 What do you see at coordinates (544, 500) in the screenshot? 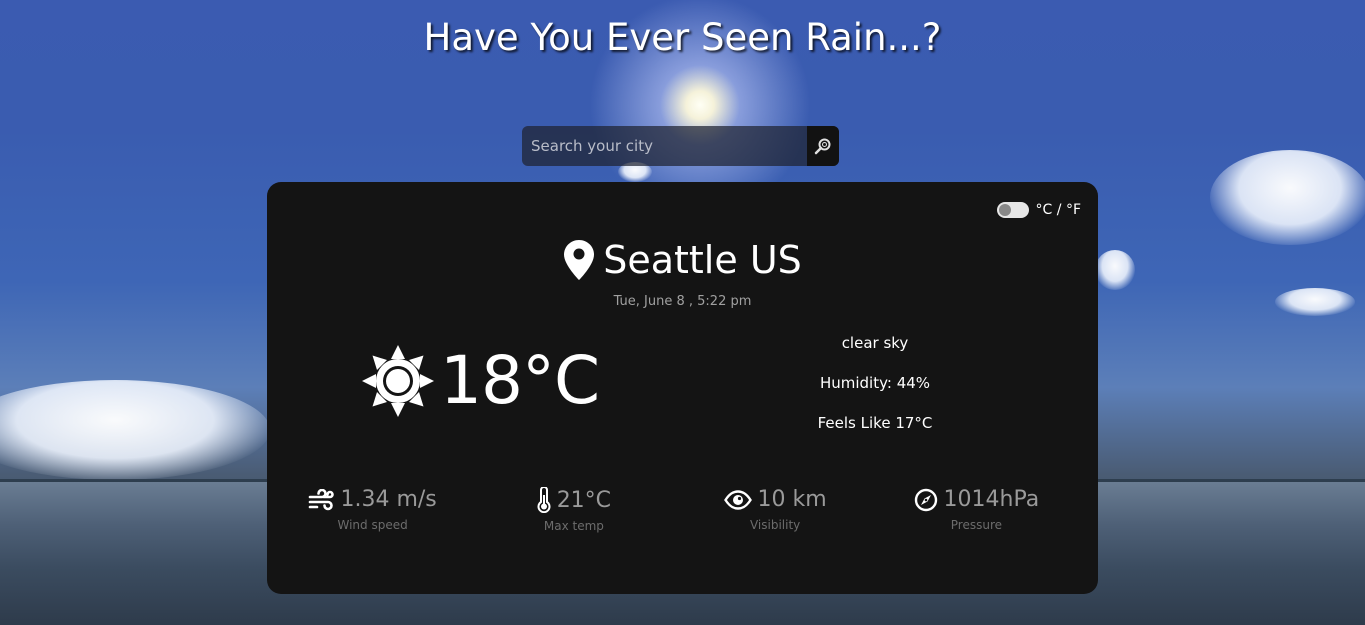
I see `thermometer-icon` at bounding box center [544, 500].